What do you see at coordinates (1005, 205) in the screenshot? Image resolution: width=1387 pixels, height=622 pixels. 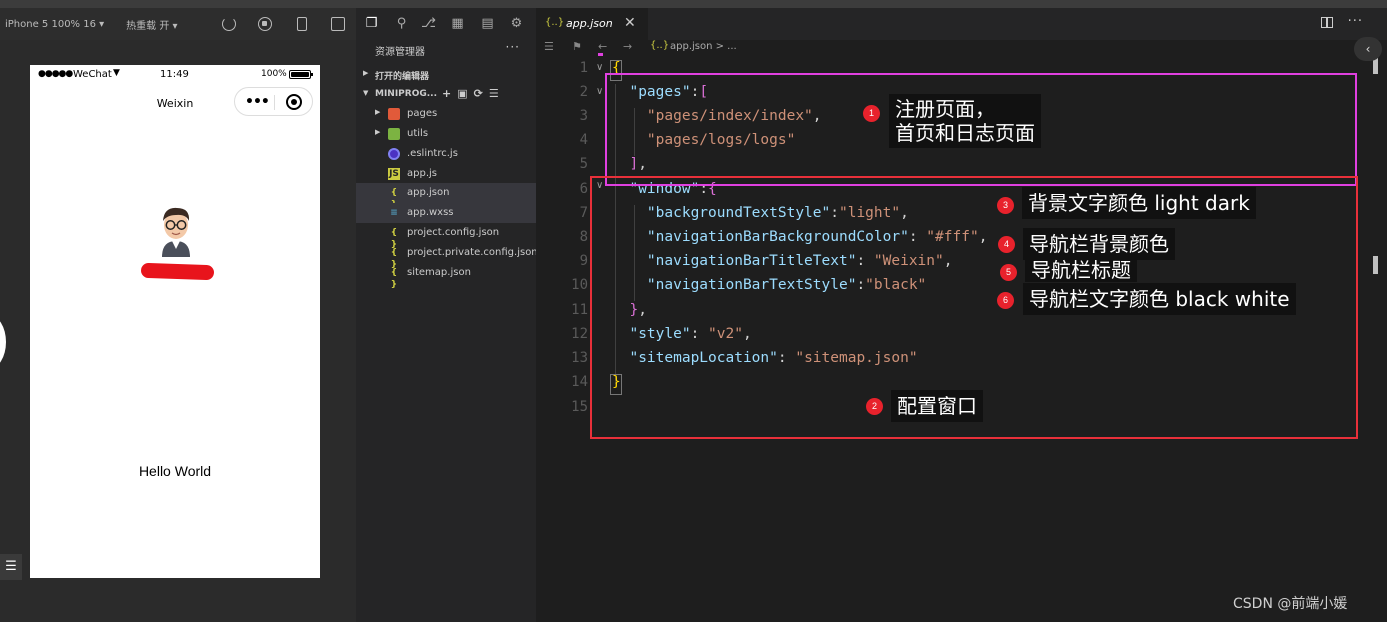 I see `annotation-number: 3` at bounding box center [1005, 205].